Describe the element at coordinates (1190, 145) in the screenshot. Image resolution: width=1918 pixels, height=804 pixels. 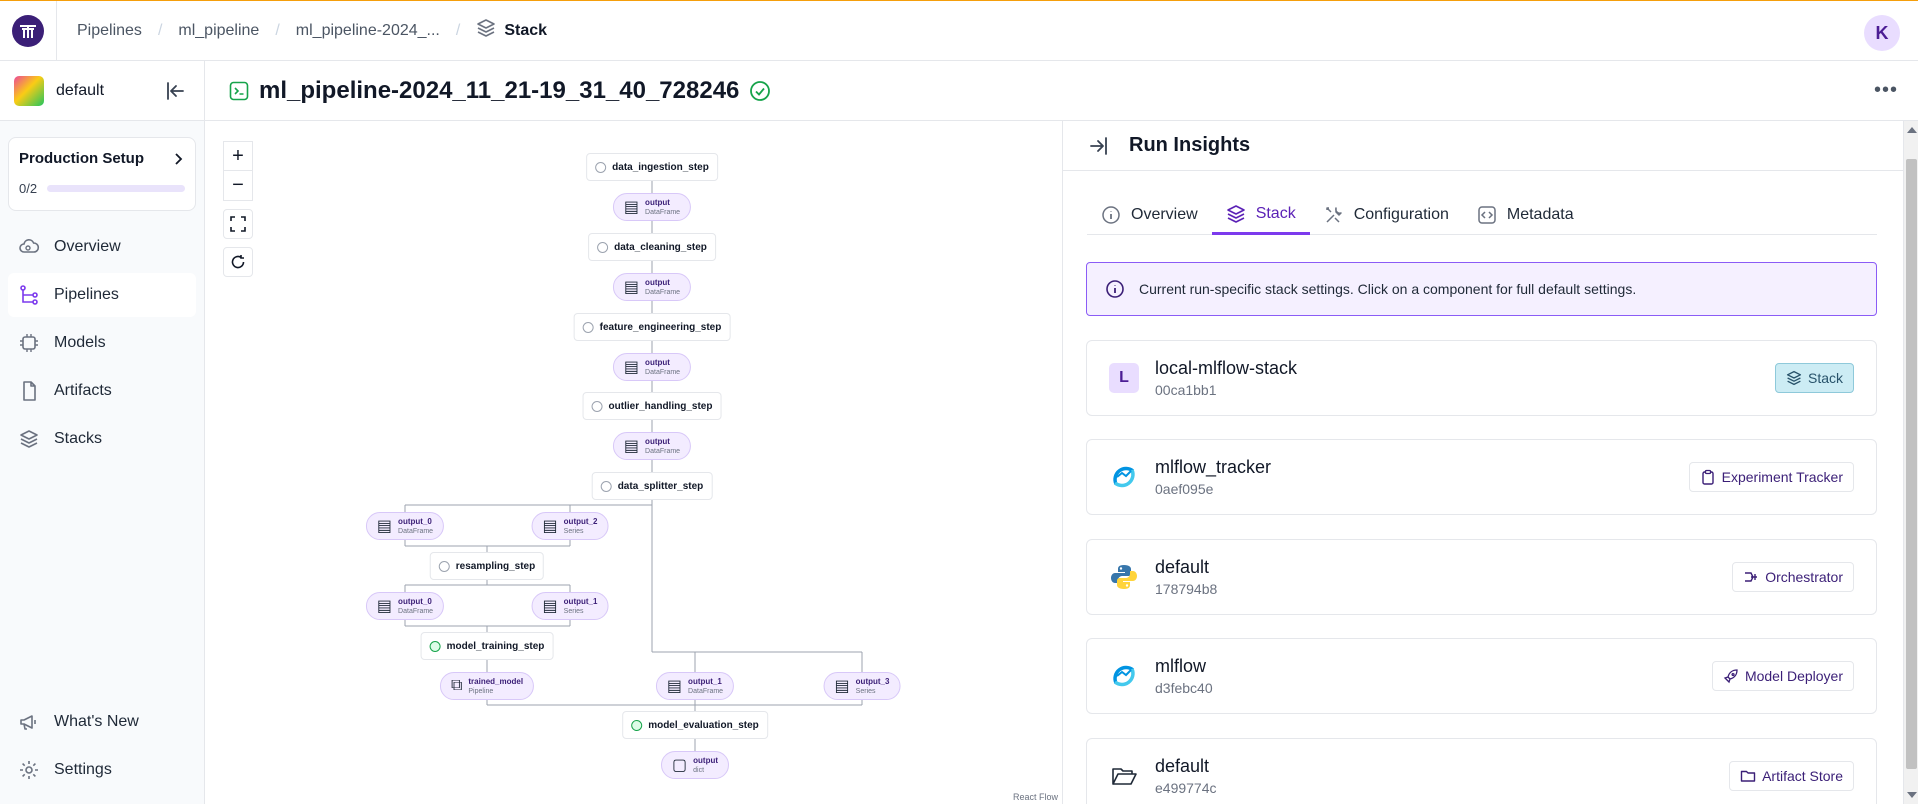
I see `panel-title: Run Insights` at that location.